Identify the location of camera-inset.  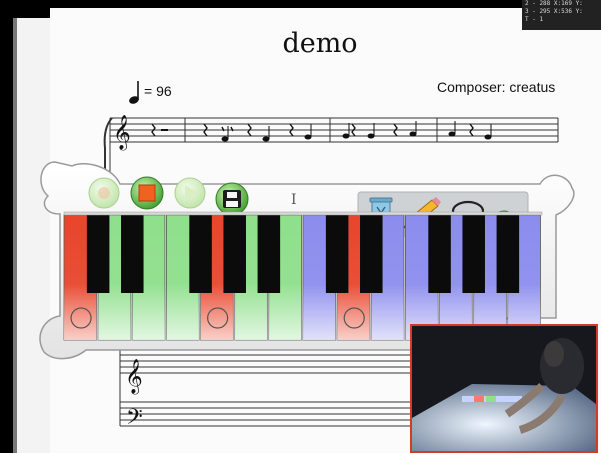
(504, 388).